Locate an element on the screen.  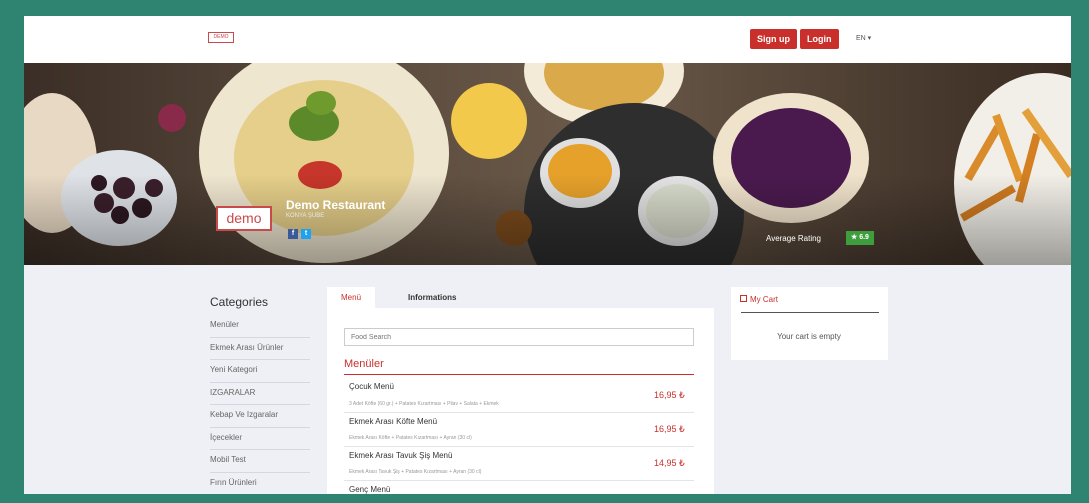
category-item: Ekmek Arası Ürünler is located at coordinates (260, 349).